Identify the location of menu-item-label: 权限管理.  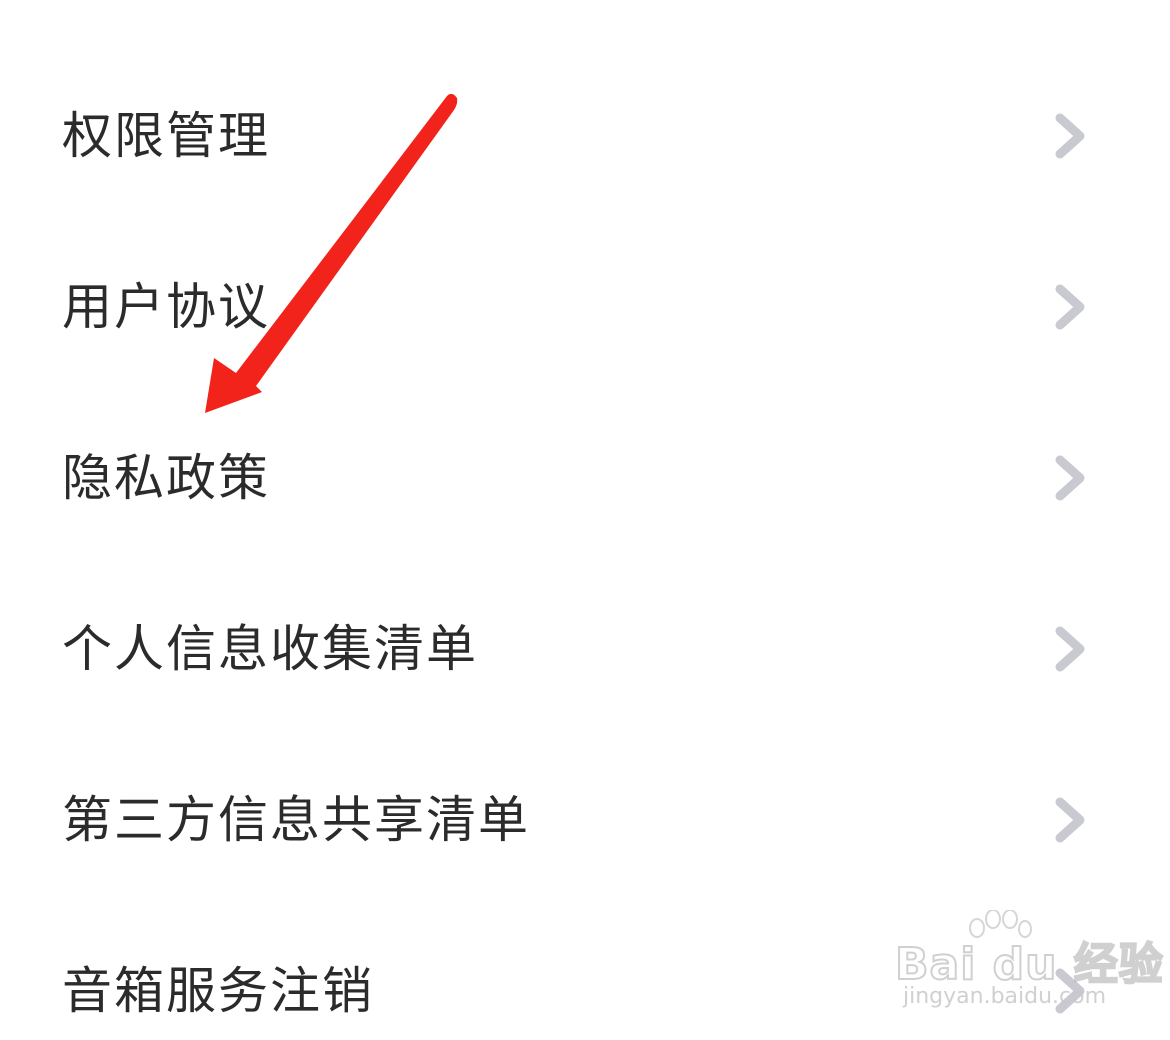
(166, 135).